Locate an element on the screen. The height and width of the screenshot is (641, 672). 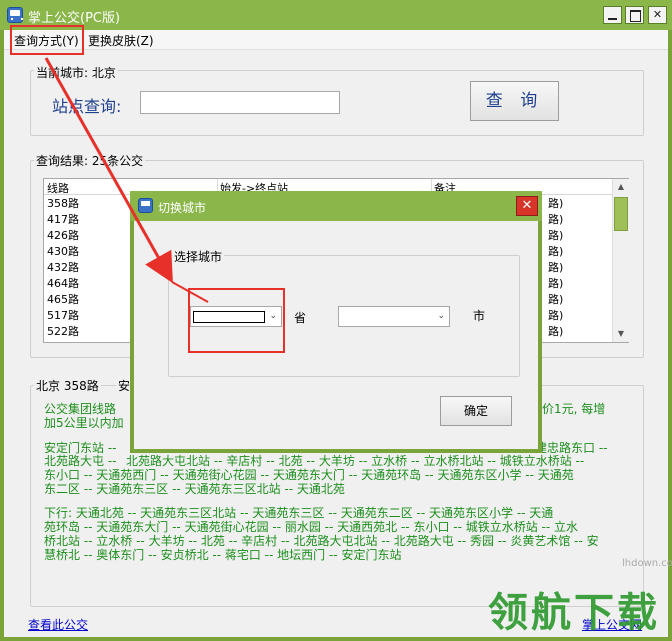
dialog-title: 切换城市 is located at coordinates (182, 208).